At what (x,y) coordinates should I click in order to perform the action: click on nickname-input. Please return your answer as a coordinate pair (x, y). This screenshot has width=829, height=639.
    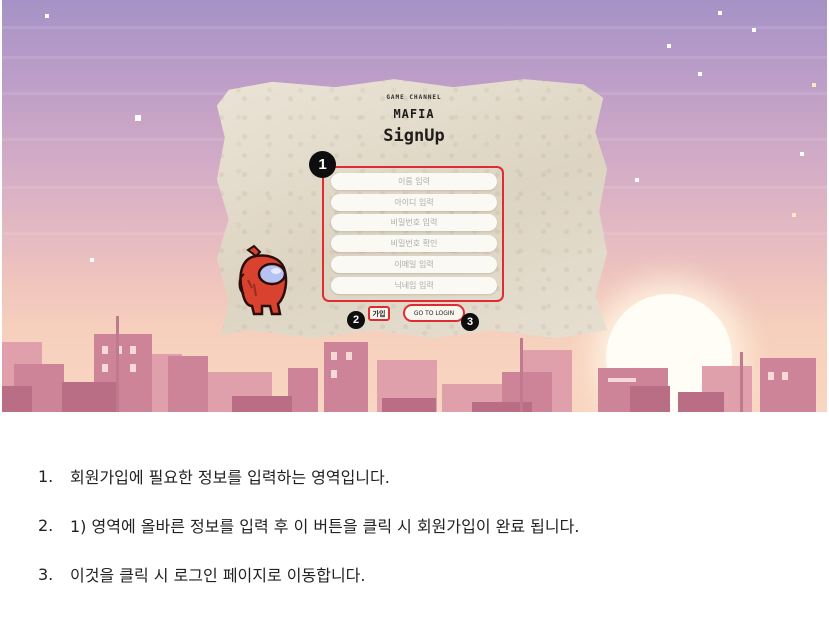
    Looking at the image, I should click on (414, 285).